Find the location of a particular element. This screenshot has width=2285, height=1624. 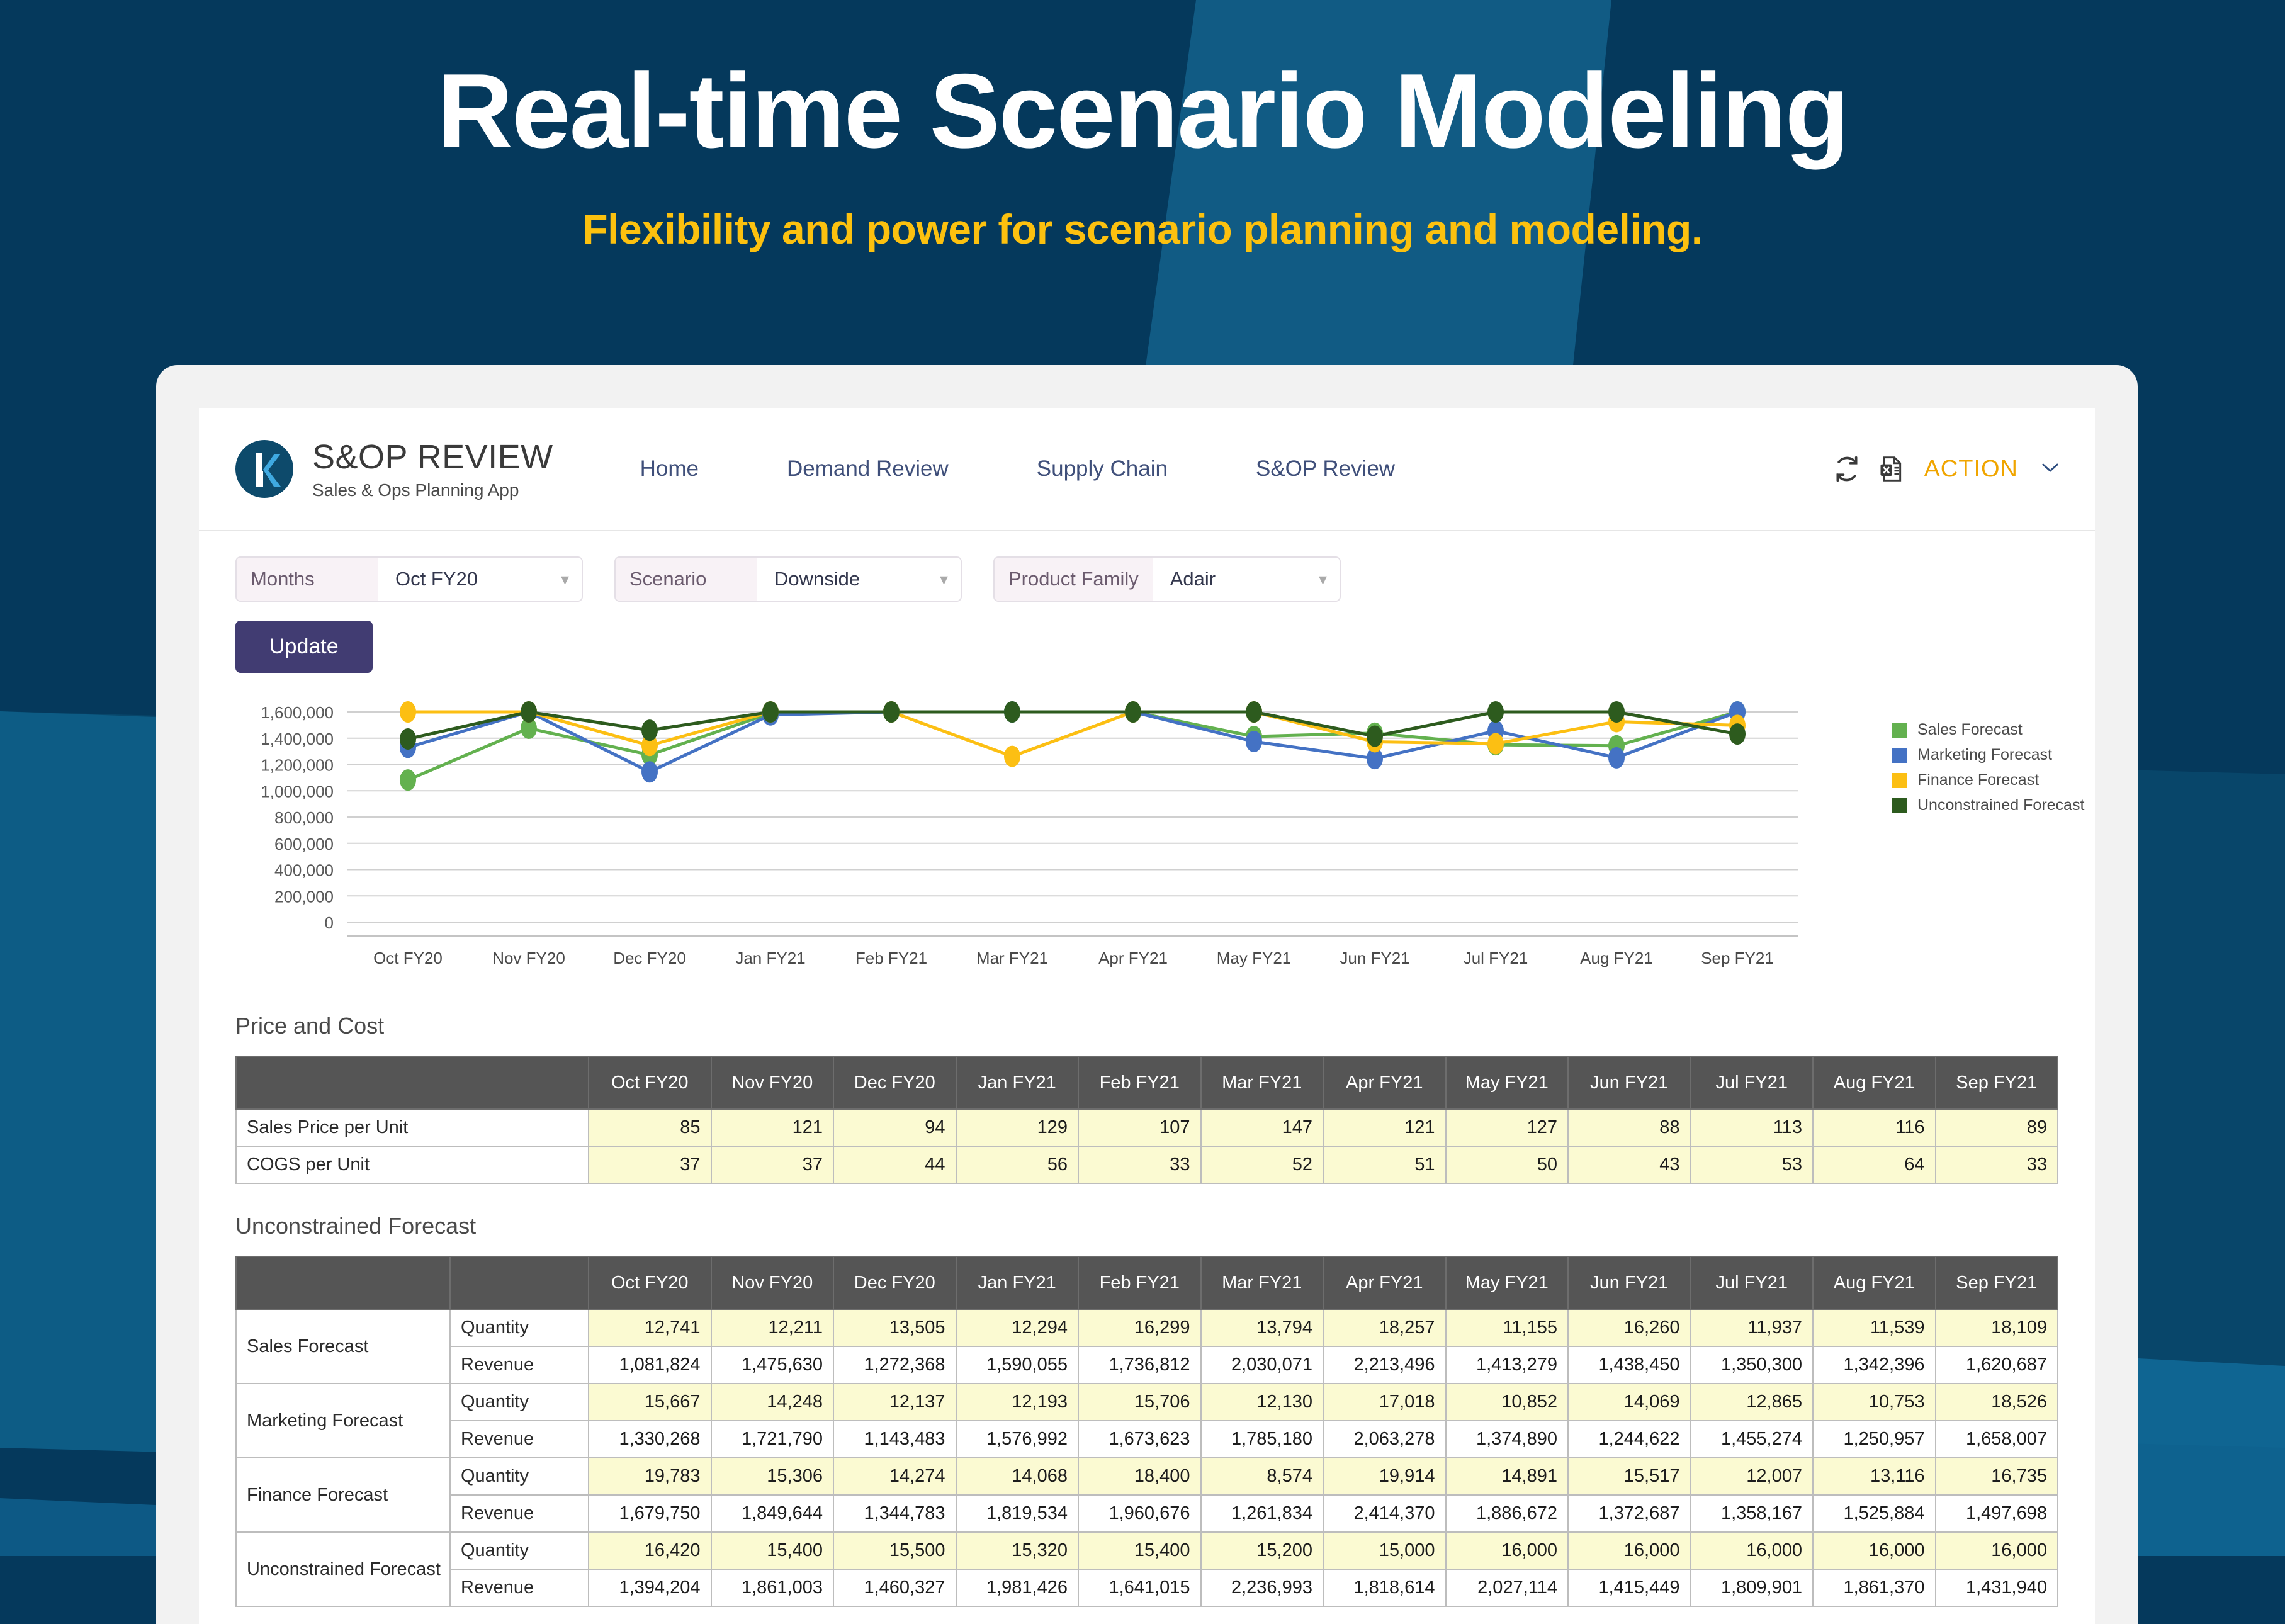

table-cell: 1,261,834 is located at coordinates (1262, 1513).